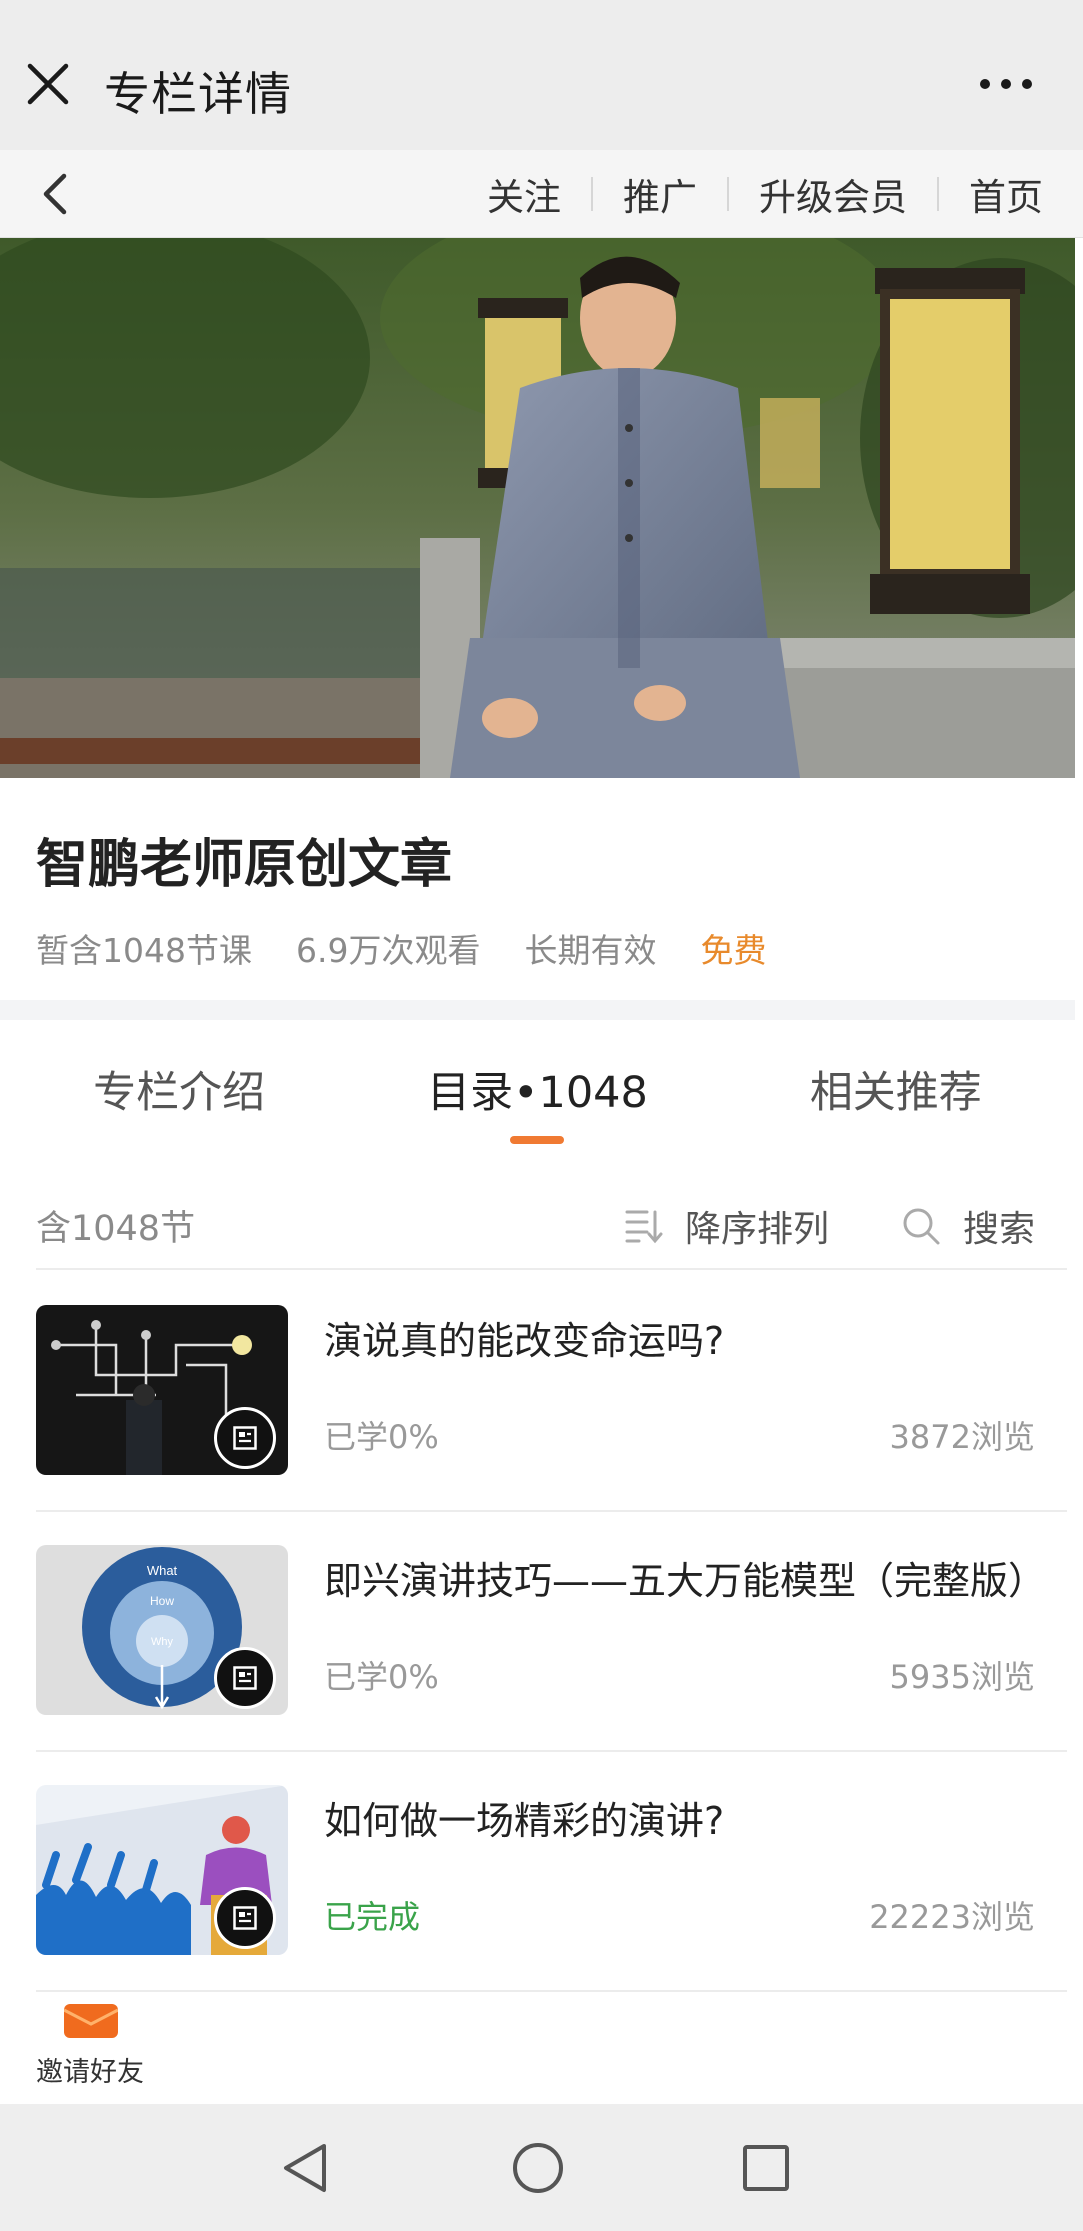  I want to click on lesson-views: 3872浏览, so click(962, 1437).